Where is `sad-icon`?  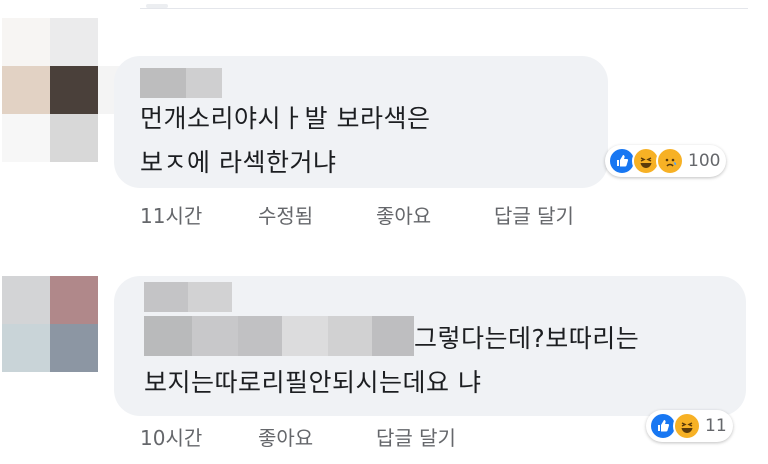 sad-icon is located at coordinates (670, 161).